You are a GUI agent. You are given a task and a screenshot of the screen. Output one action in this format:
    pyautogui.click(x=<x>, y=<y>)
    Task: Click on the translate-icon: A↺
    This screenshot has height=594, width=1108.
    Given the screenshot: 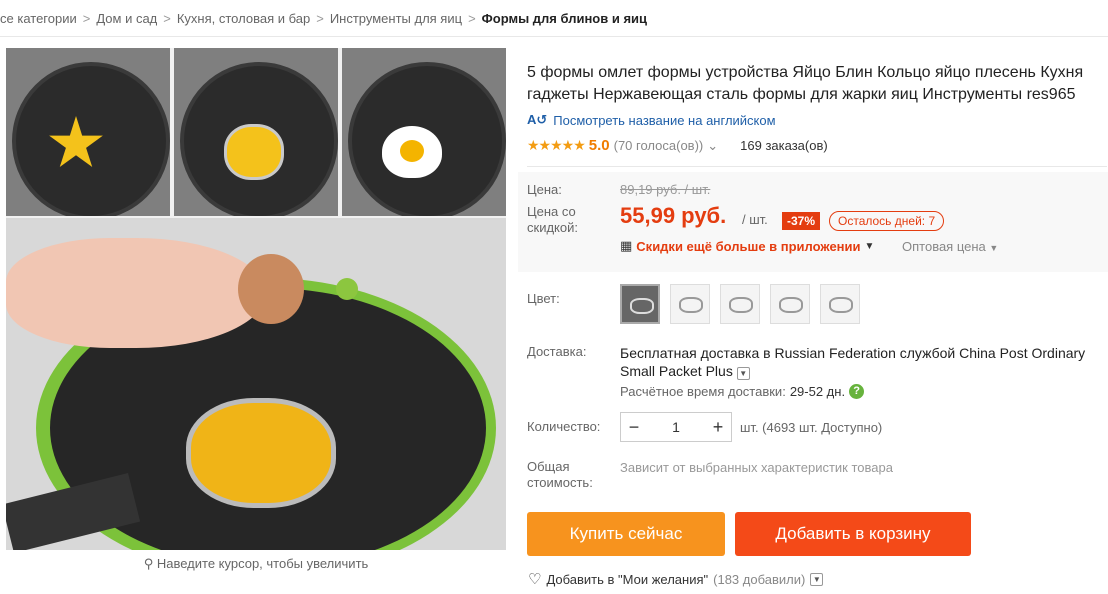 What is the action you would take?
    pyautogui.click(x=537, y=119)
    